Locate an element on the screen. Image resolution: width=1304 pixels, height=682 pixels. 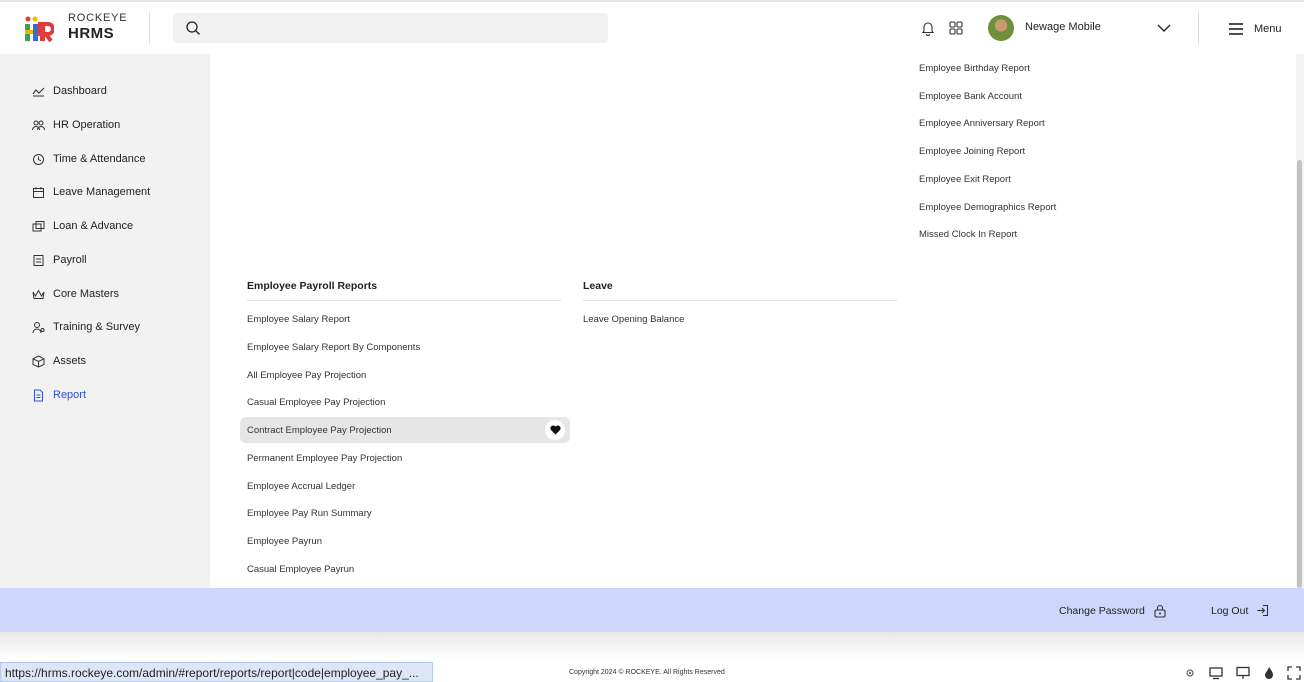
report-link: Employee Demographics Report is located at coordinates (987, 207).